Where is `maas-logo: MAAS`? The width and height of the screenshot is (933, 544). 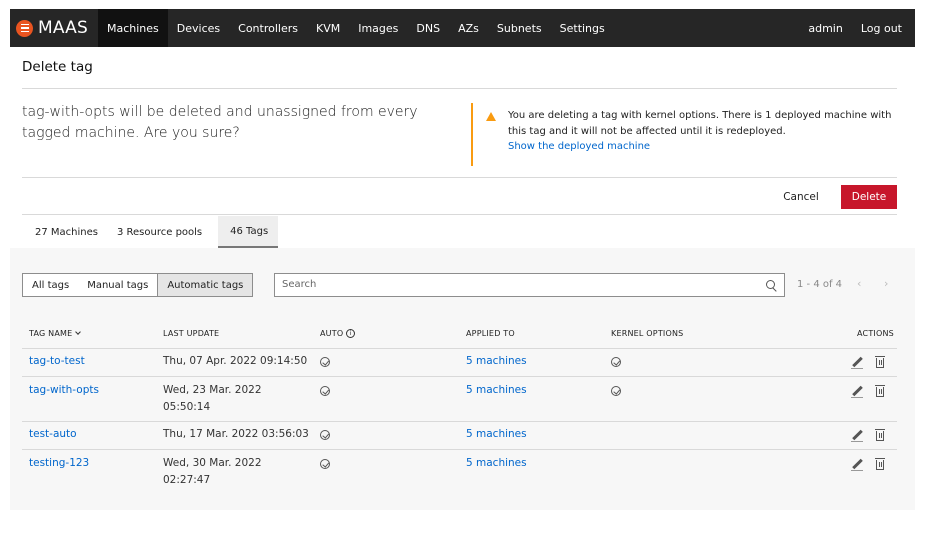
maas-logo: MAAS is located at coordinates (52, 28).